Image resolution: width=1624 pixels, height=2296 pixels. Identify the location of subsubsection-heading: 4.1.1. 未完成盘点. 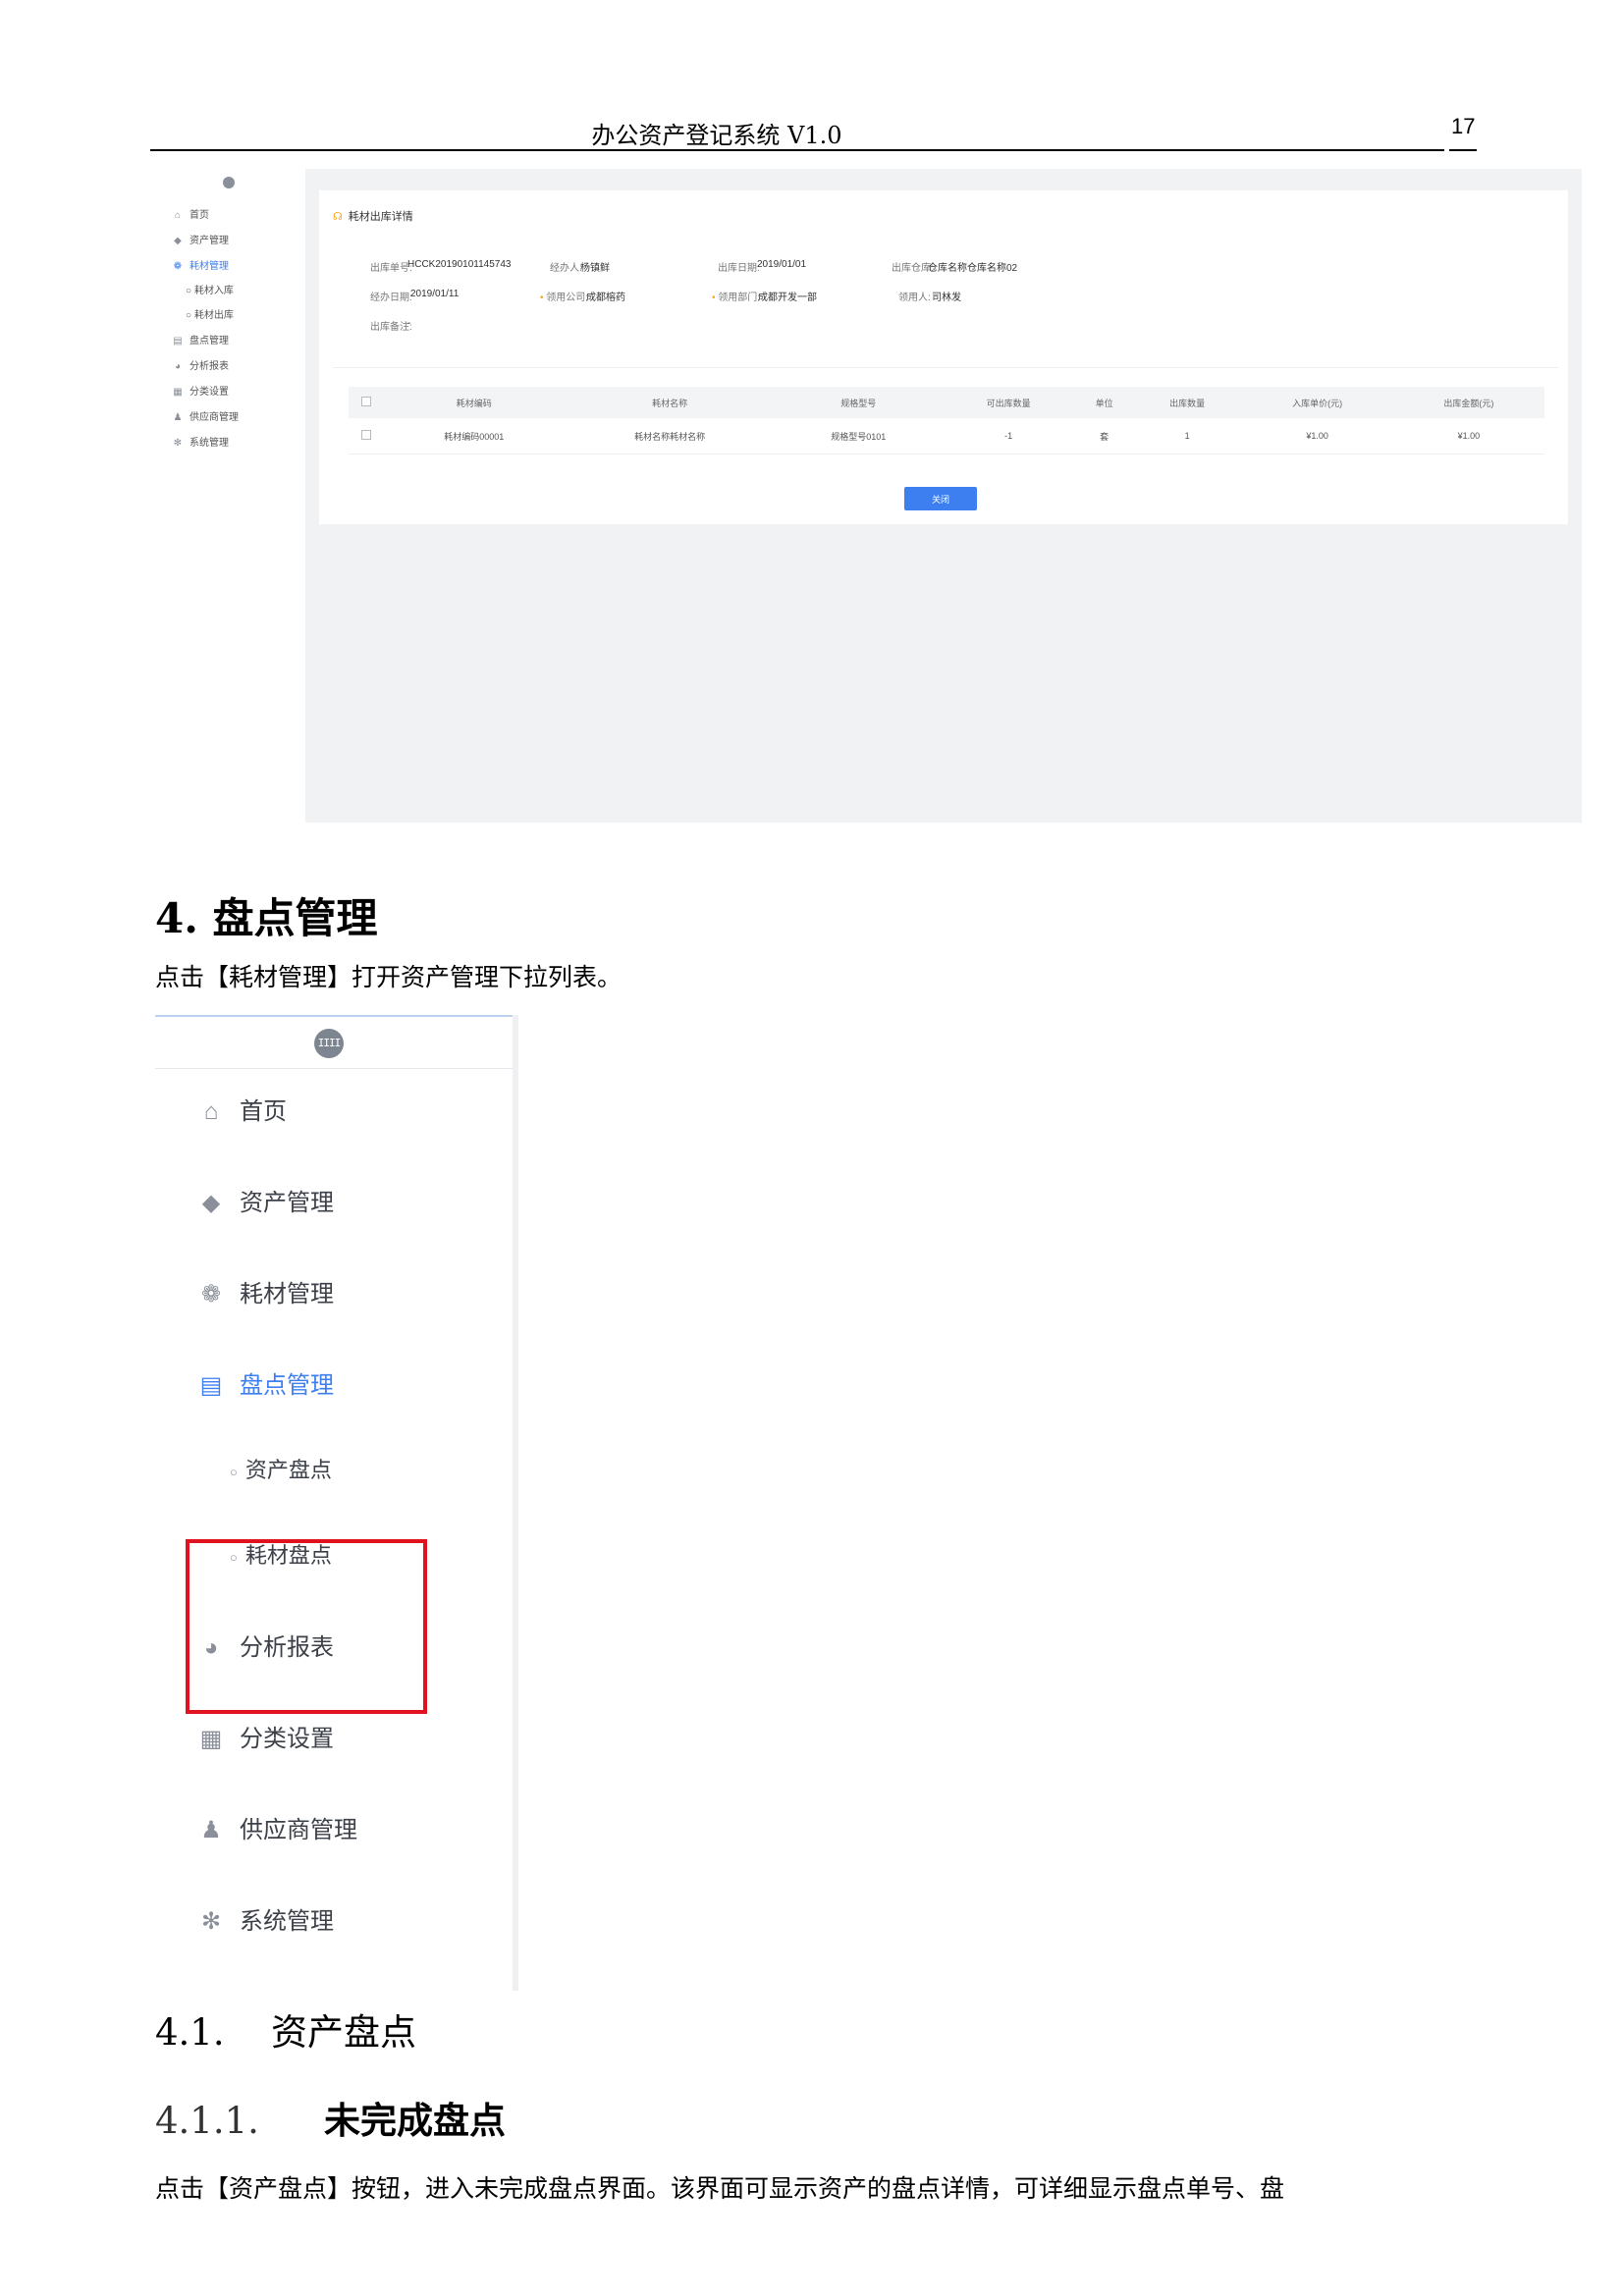
(330, 2120).